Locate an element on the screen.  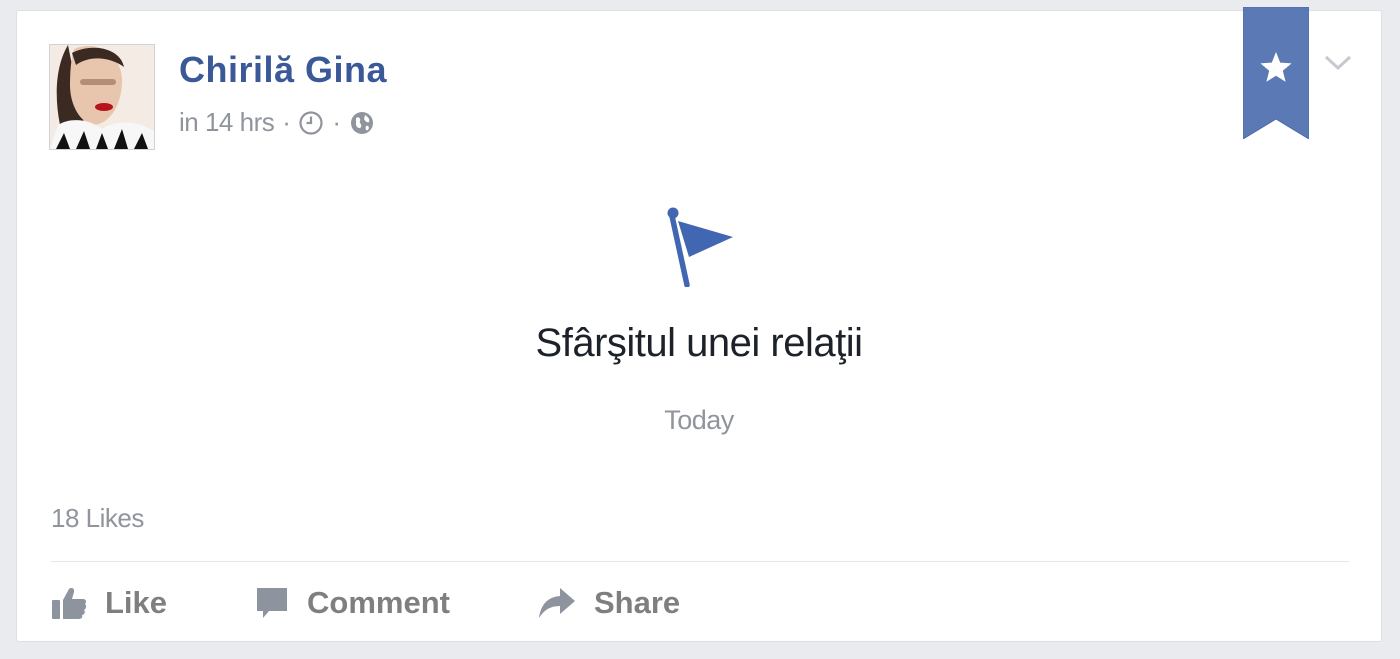
chevron-down-icon is located at coordinates (1338, 63).